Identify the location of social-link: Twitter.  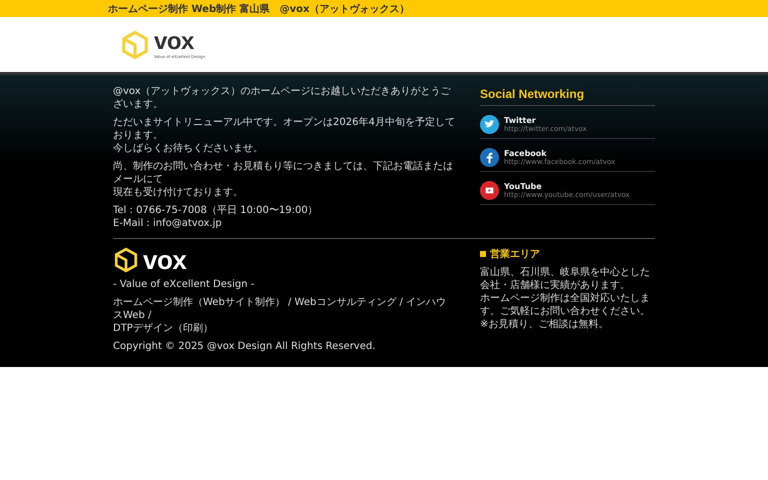
(545, 120).